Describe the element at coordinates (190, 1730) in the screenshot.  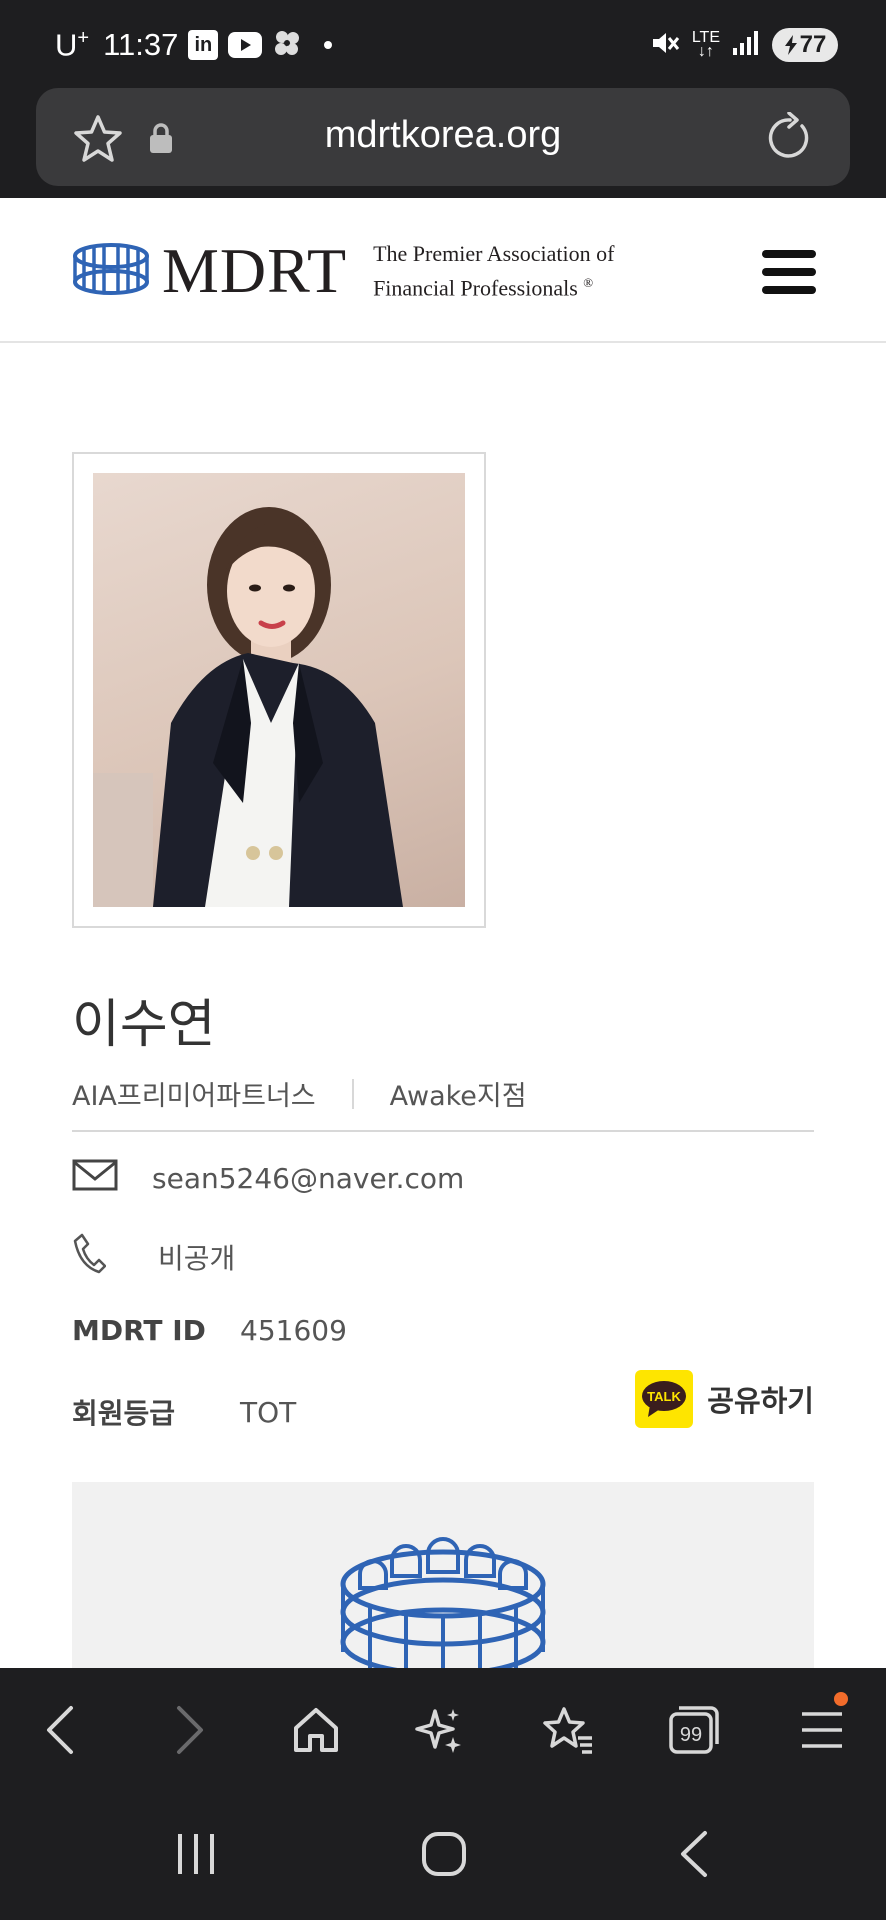
I see `forward-icon` at that location.